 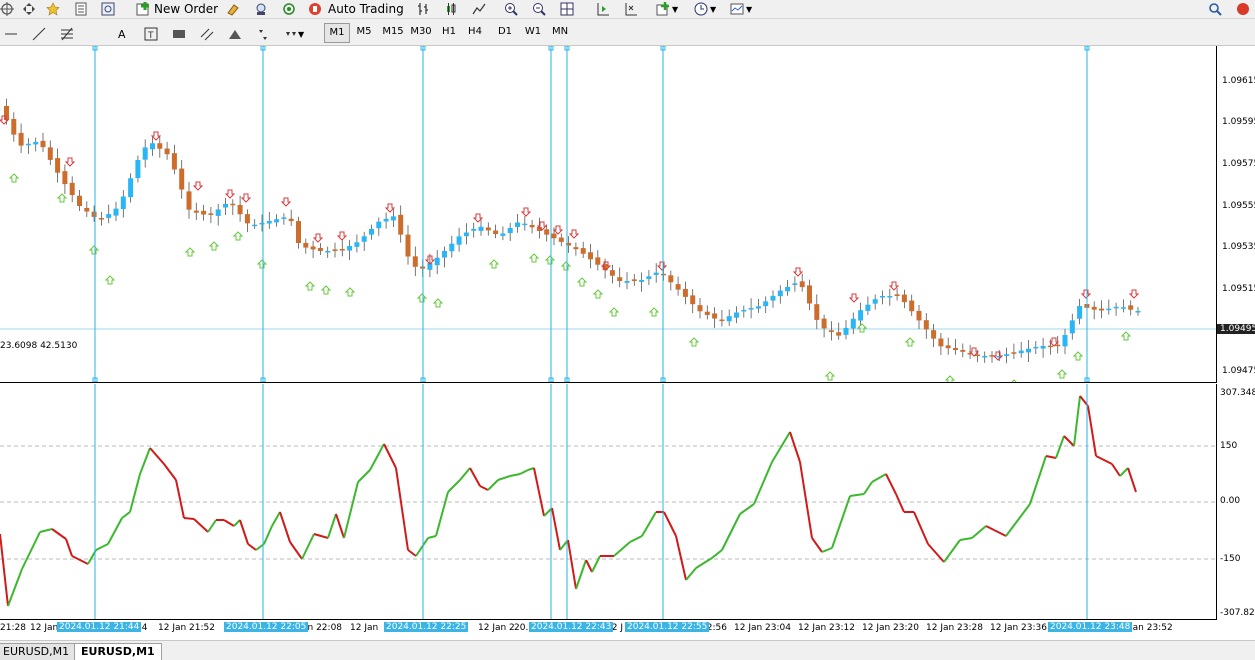 What do you see at coordinates (451, 9) in the screenshot?
I see `candlestick-chart-icon` at bounding box center [451, 9].